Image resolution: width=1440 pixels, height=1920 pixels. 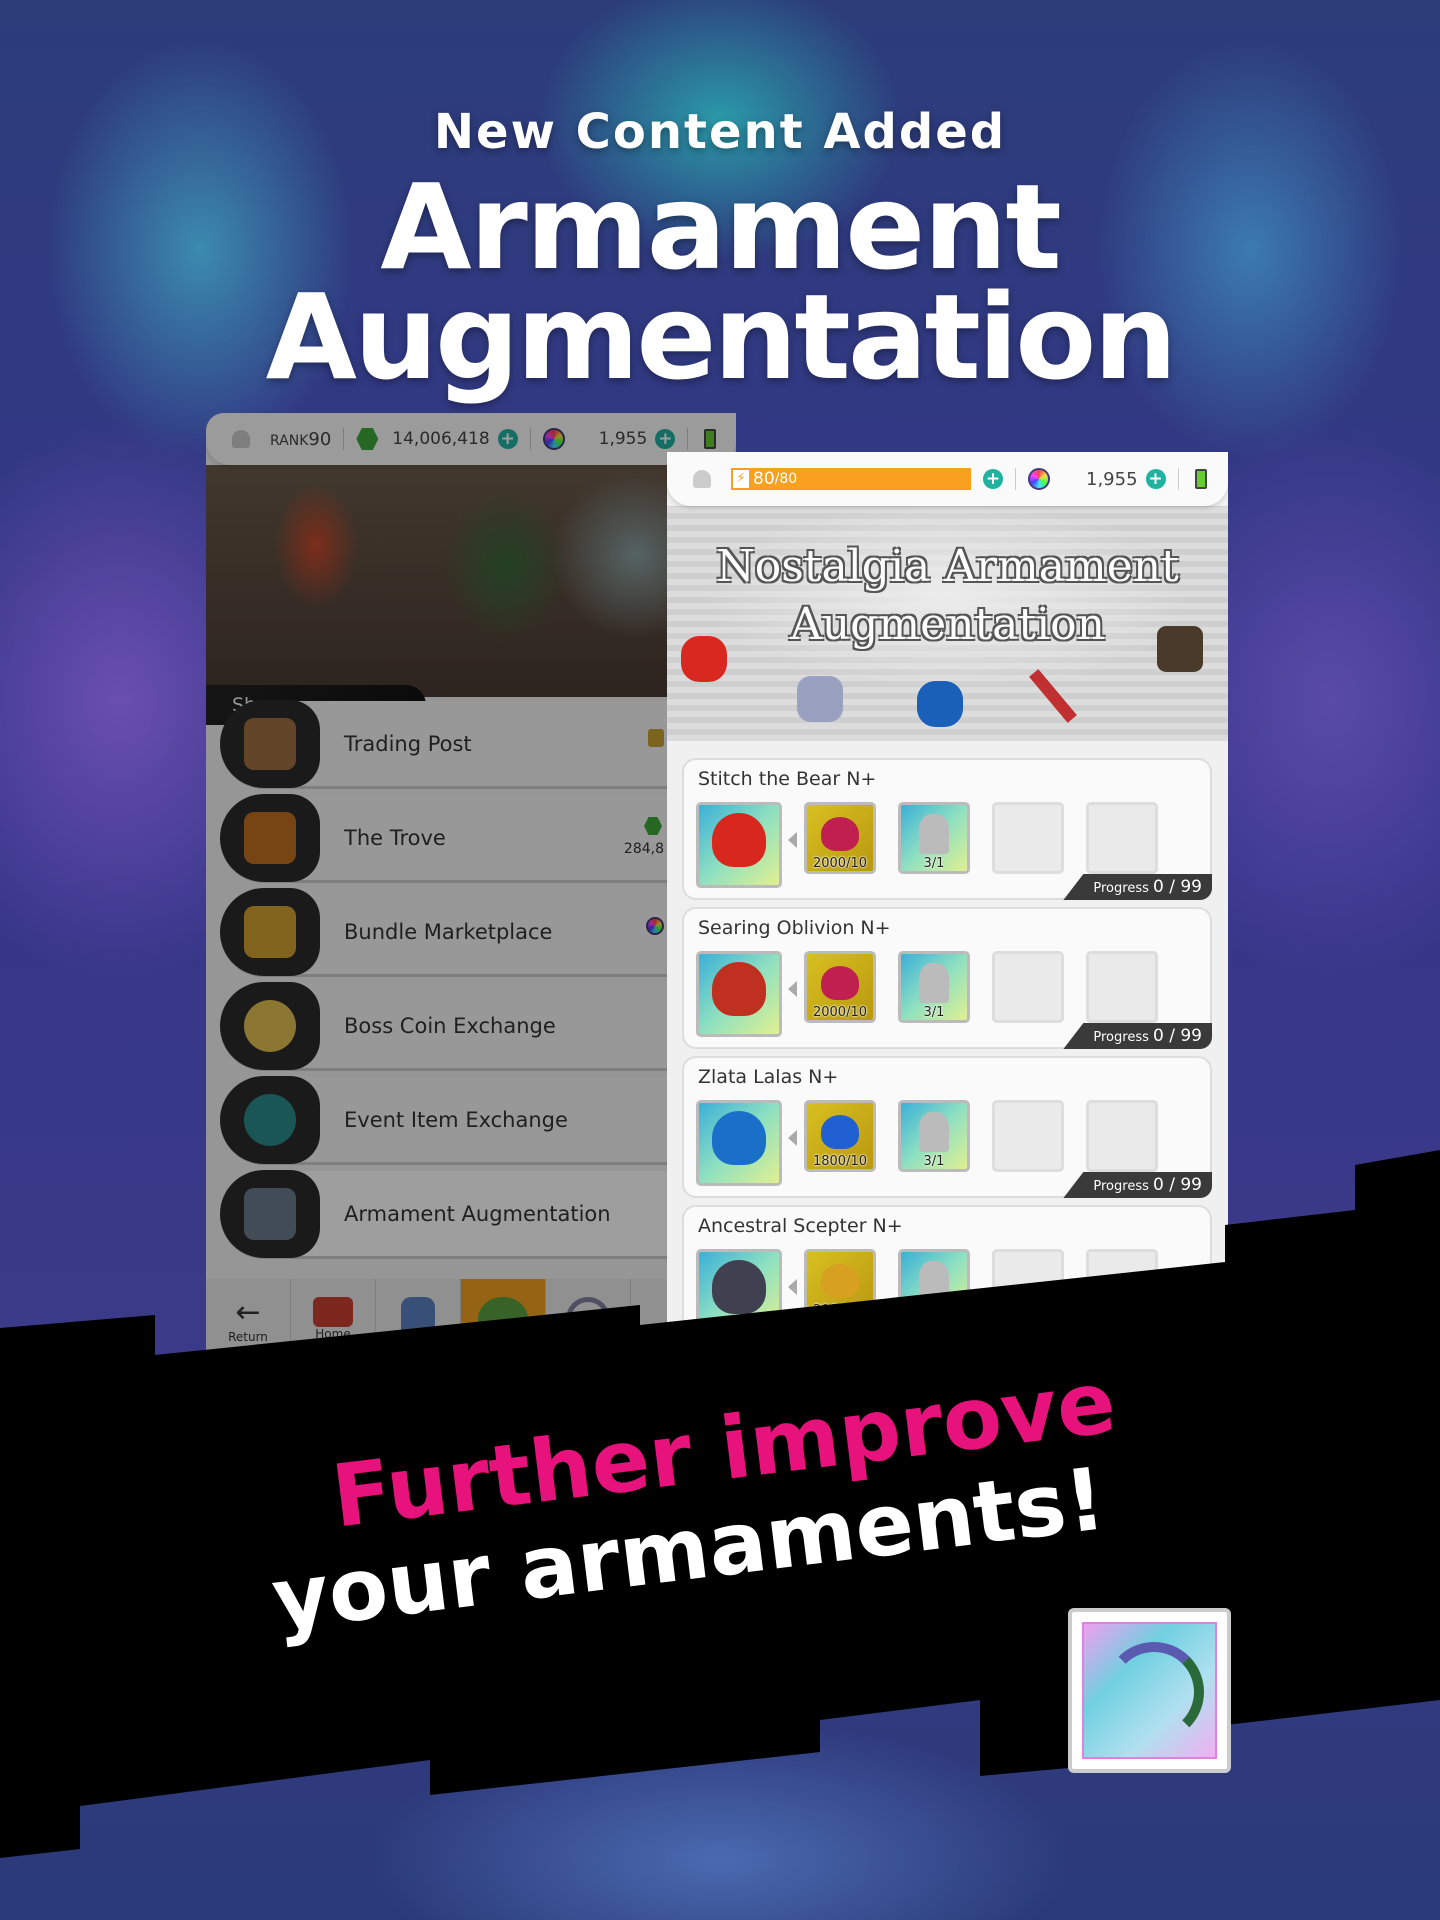 I want to click on nav-portal-button, so click(x=588, y=1316).